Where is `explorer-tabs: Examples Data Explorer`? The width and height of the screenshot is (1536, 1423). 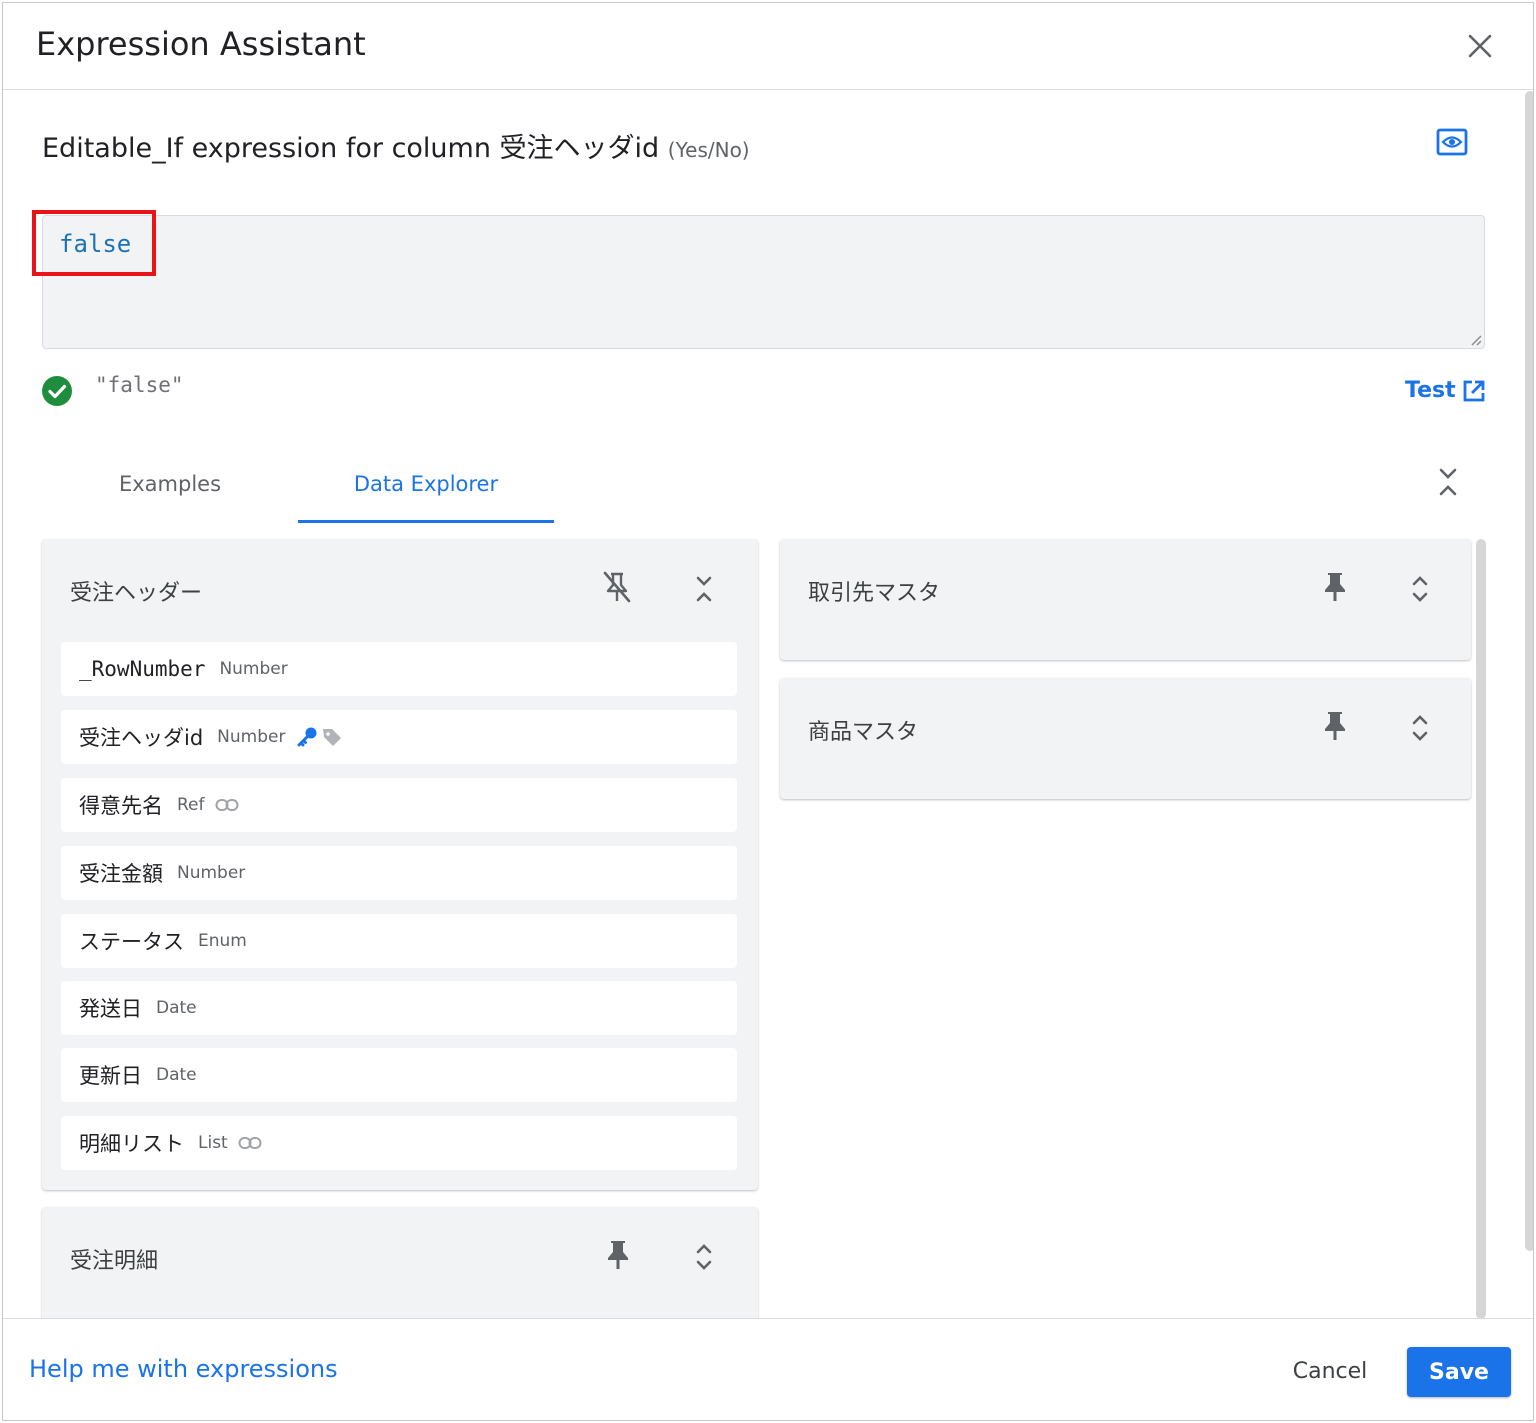
explorer-tabs: Examples Data Explorer is located at coordinates (302, 484).